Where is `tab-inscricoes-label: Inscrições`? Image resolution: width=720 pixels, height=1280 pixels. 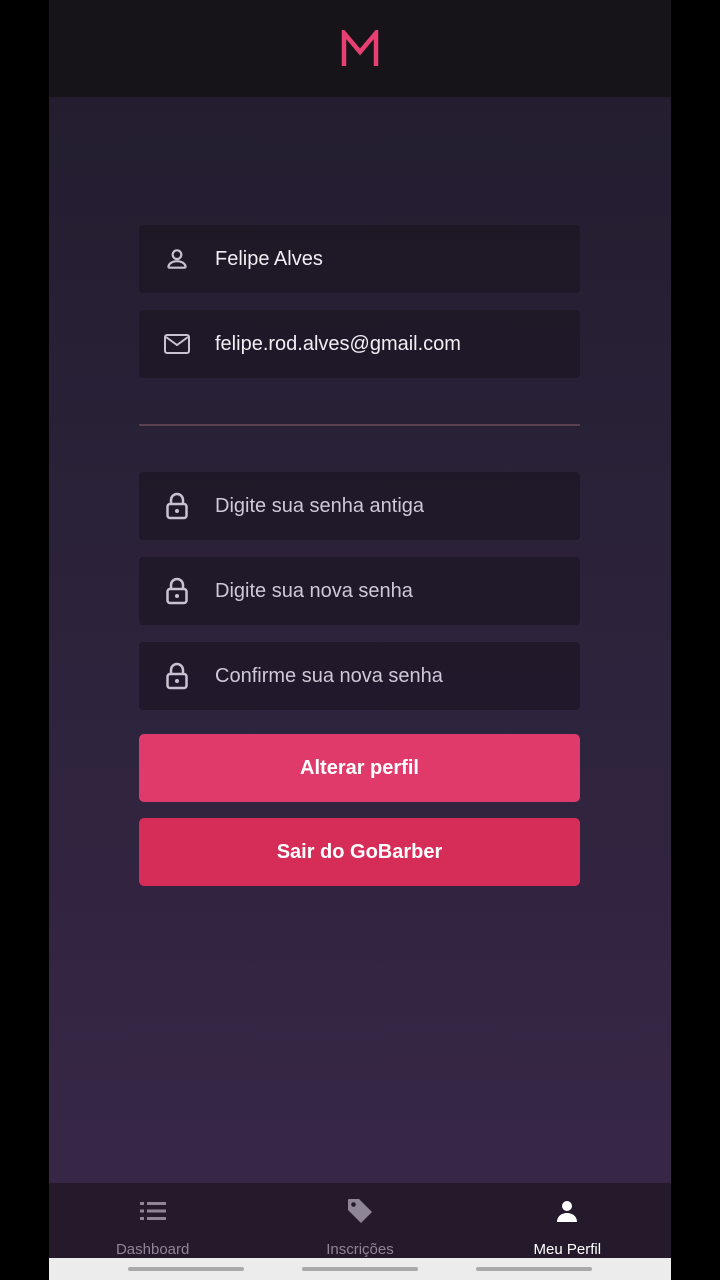 tab-inscricoes-label: Inscrições is located at coordinates (360, 1249).